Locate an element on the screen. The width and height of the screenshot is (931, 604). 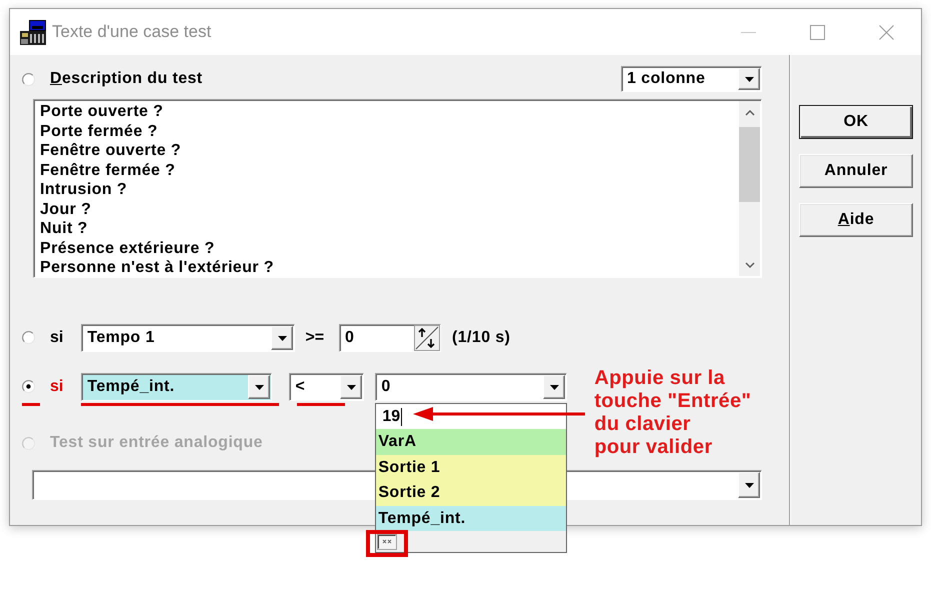
window-title: Texte d'une case test is located at coordinates (132, 32).